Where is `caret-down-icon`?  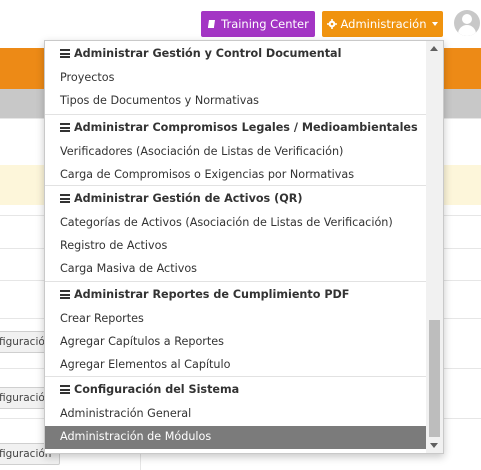
caret-down-icon is located at coordinates (435, 24).